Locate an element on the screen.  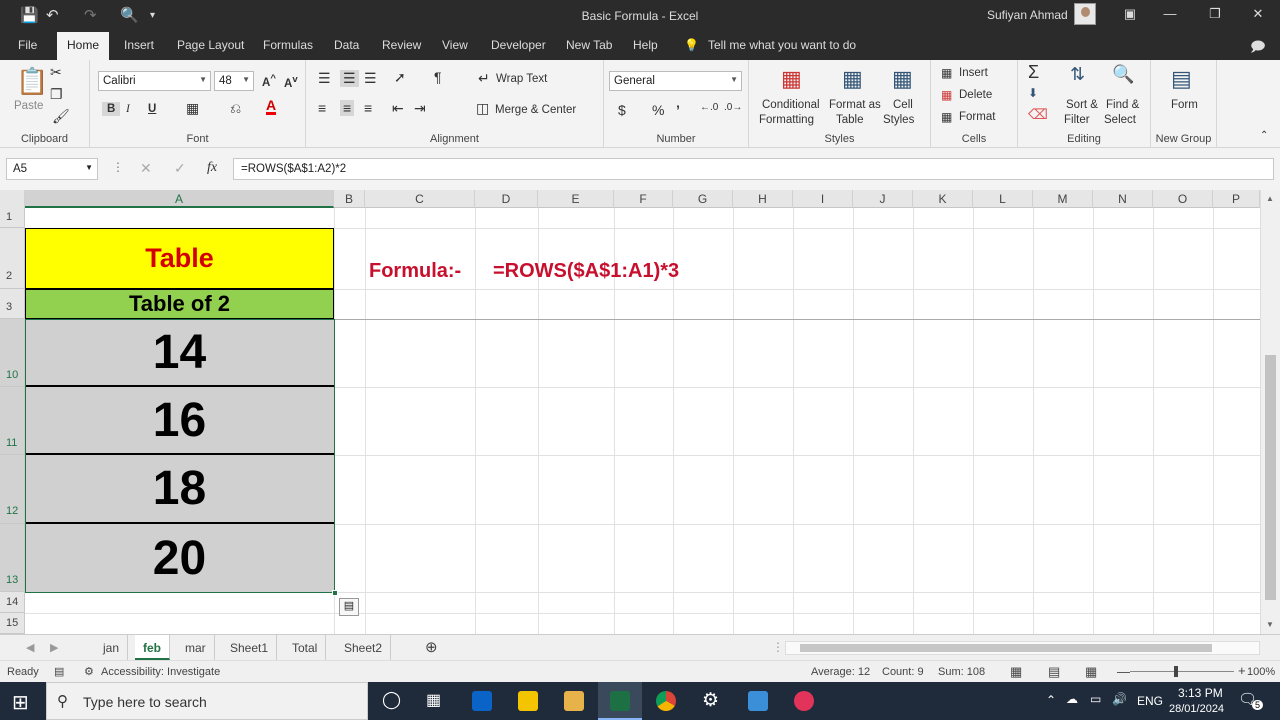
form-button: Form is located at coordinates (1184, 105).